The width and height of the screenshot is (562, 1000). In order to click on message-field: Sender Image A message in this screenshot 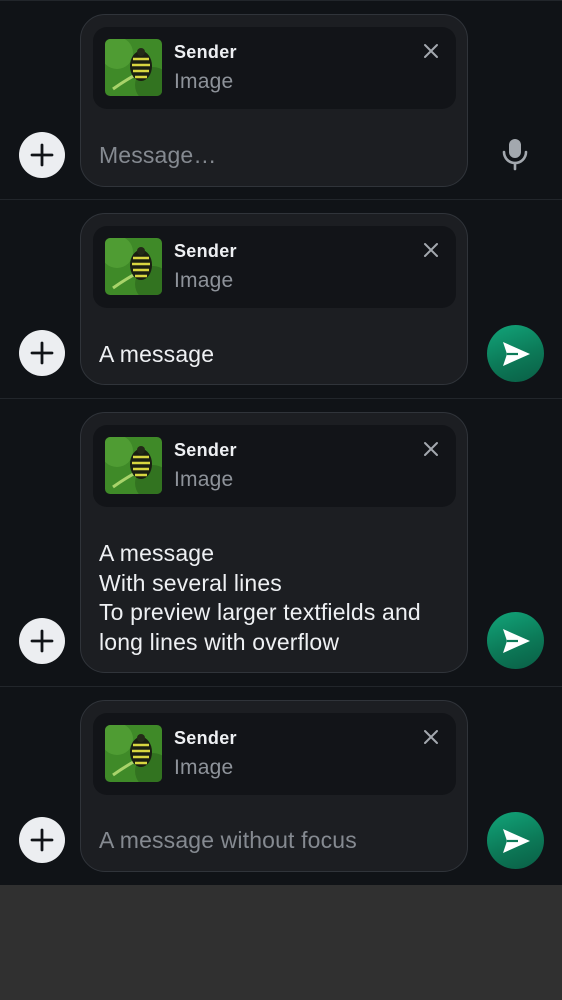, I will do `click(274, 299)`.